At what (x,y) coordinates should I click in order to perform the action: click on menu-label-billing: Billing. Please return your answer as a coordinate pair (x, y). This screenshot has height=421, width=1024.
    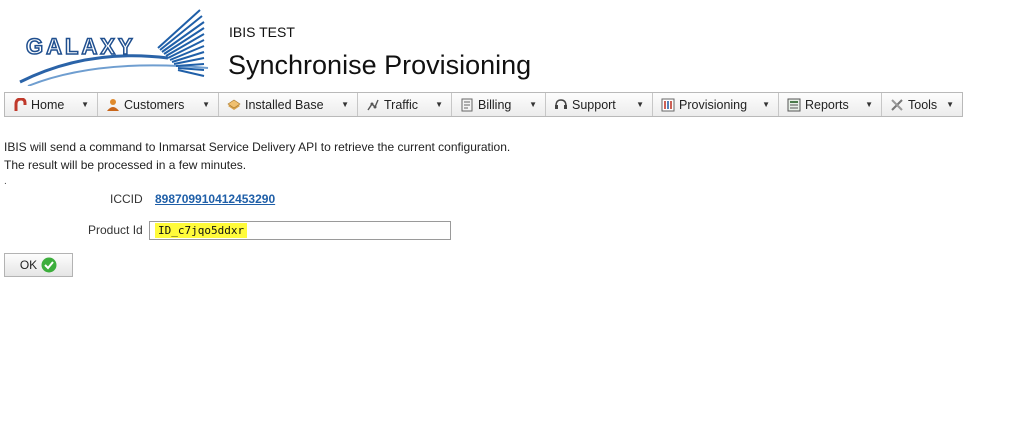
    Looking at the image, I should click on (495, 104).